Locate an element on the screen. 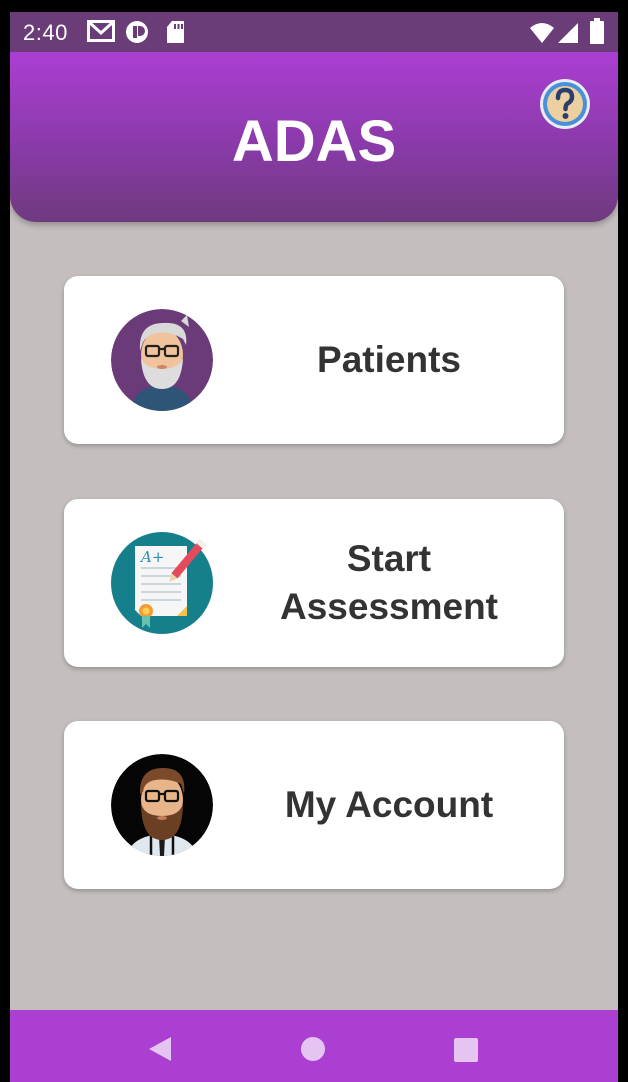 The height and width of the screenshot is (1082, 628). patients-label: Patients is located at coordinates (389, 359).